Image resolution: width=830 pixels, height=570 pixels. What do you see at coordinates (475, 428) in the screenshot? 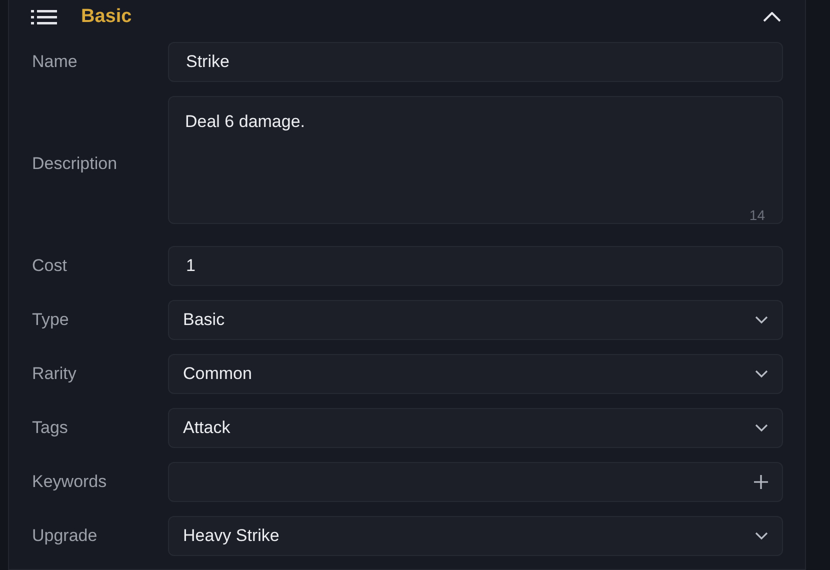
I see `dropdown: Attack` at bounding box center [475, 428].